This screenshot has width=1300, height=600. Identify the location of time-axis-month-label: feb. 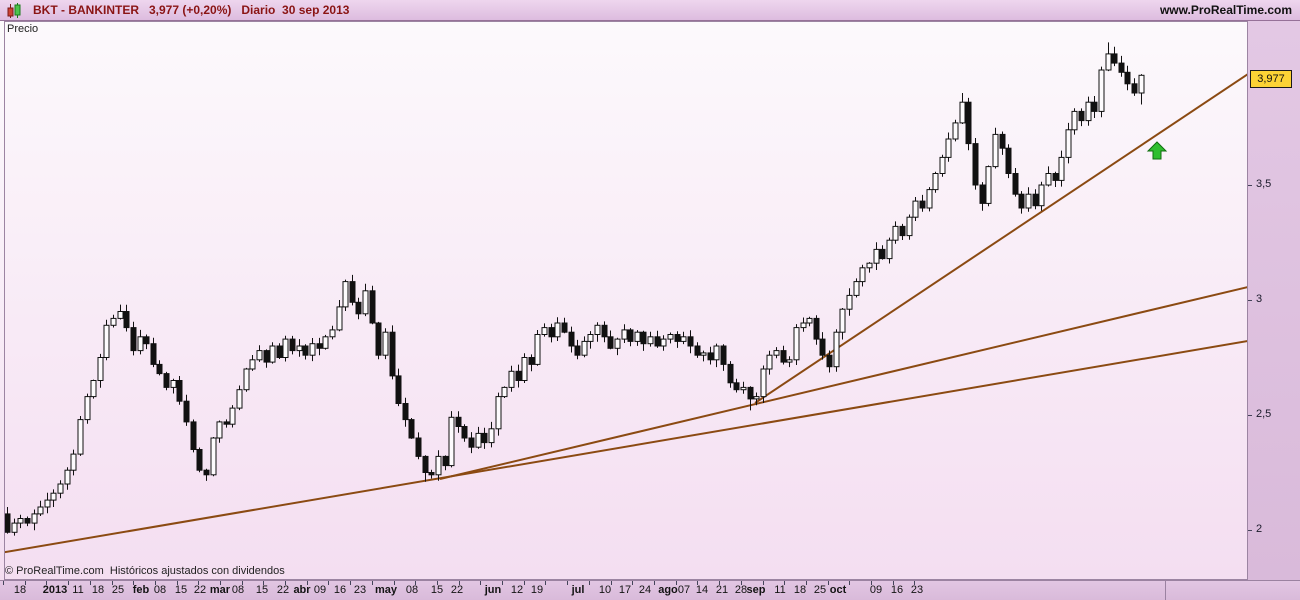
(141, 590).